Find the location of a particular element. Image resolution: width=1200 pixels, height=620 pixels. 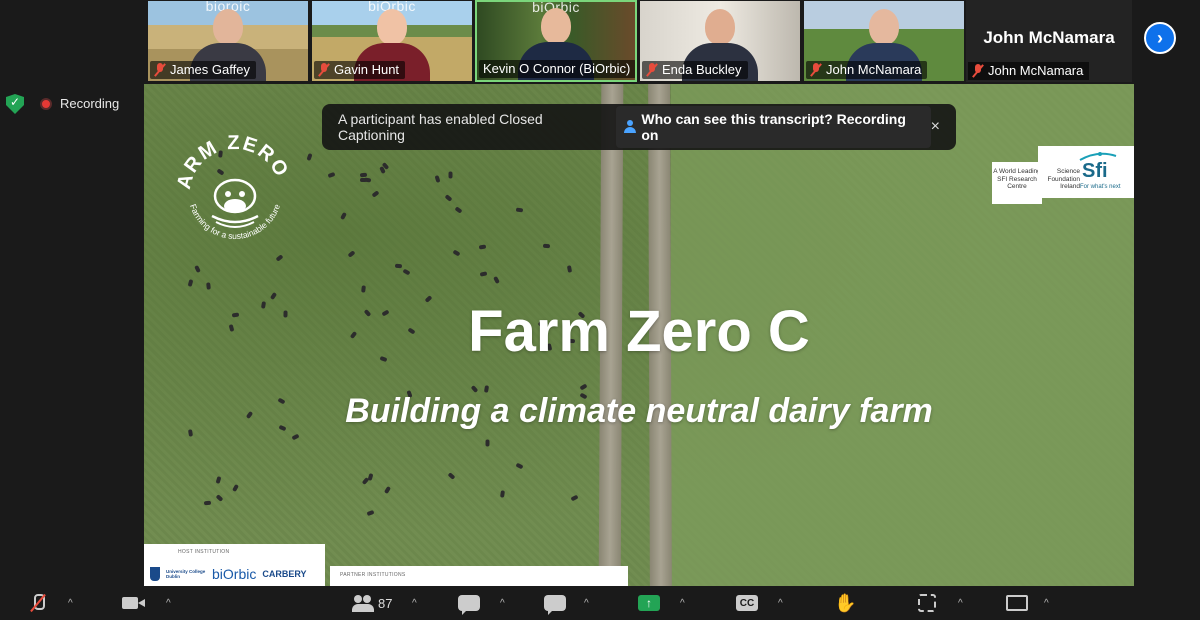

host-logo-ucd: University College Dublin is located at coordinates (186, 574).